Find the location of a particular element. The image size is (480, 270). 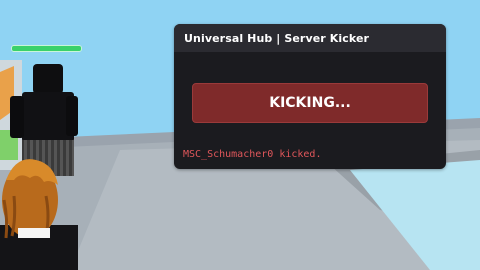

window-title: Universal Hub | Server Kicker is located at coordinates (277, 38).